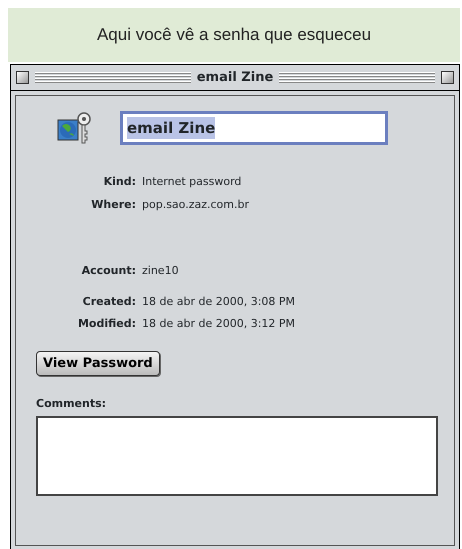 This screenshot has width=462, height=549. Describe the element at coordinates (192, 182) in the screenshot. I see `field-value: Internet password` at that location.